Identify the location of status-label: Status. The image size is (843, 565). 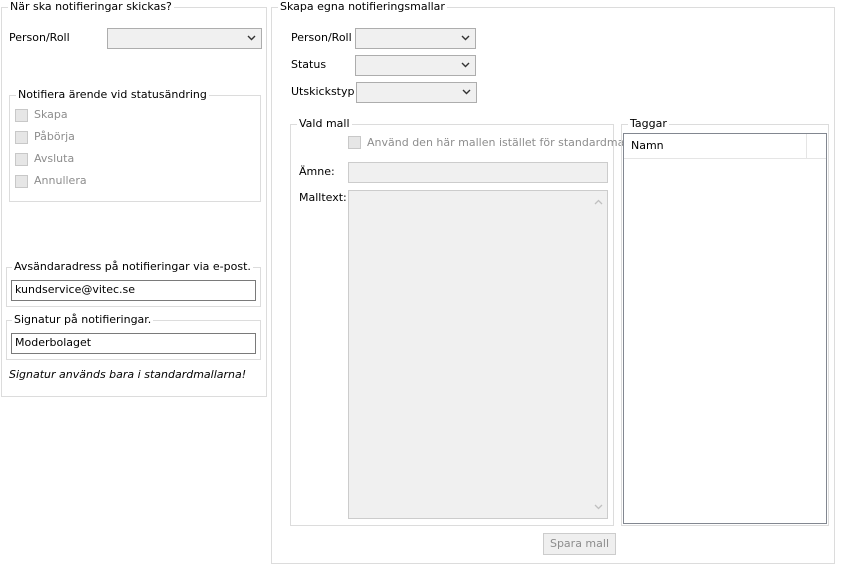
(309, 64).